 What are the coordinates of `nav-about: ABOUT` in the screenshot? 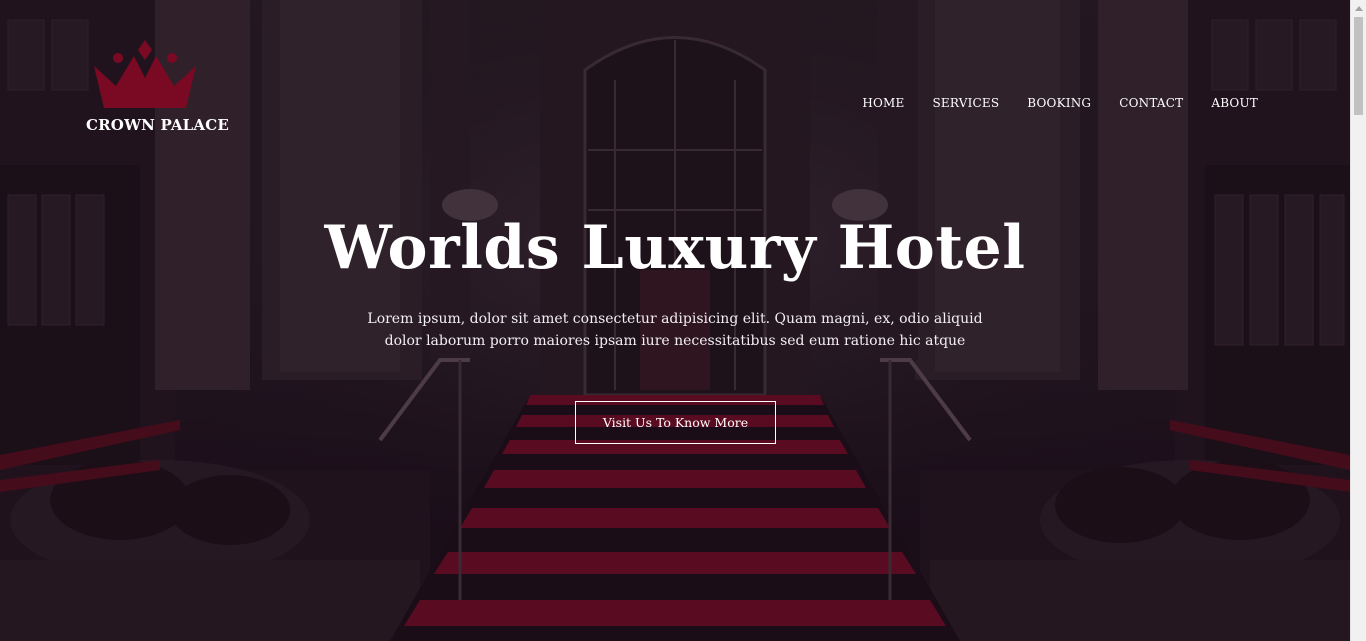 It's located at (1234, 103).